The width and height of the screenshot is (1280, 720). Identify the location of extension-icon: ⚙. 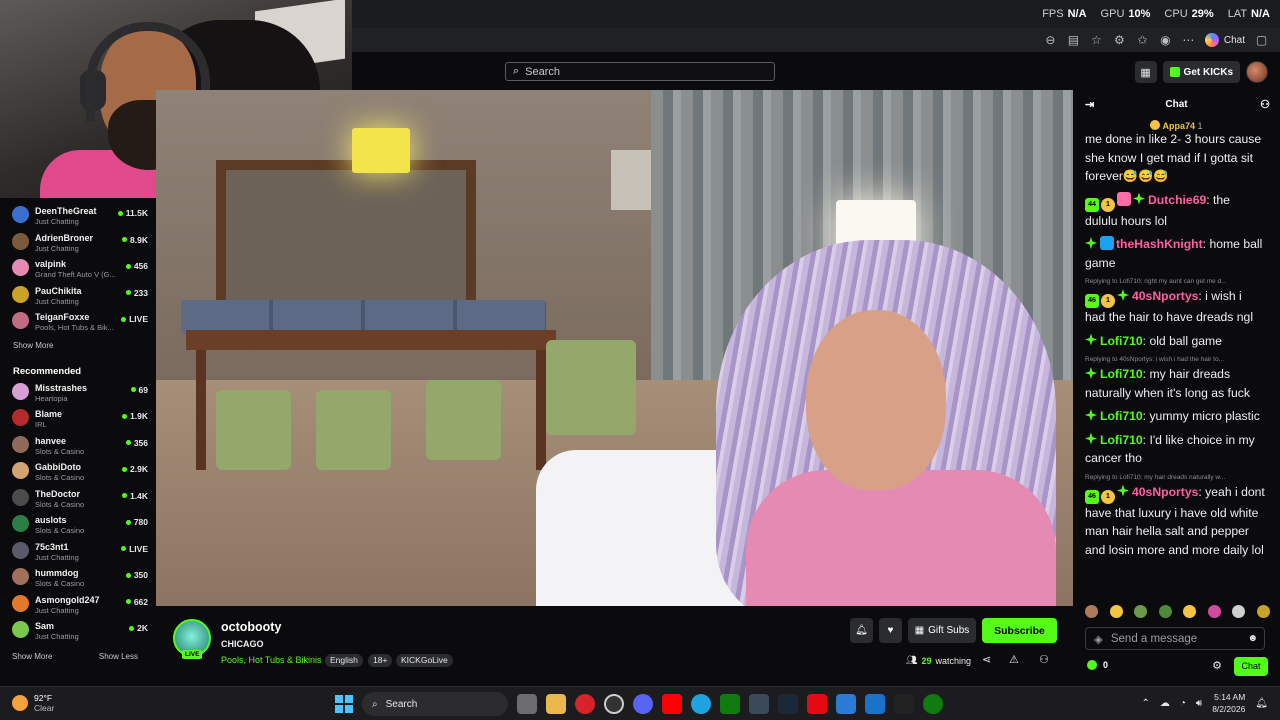
(1119, 40).